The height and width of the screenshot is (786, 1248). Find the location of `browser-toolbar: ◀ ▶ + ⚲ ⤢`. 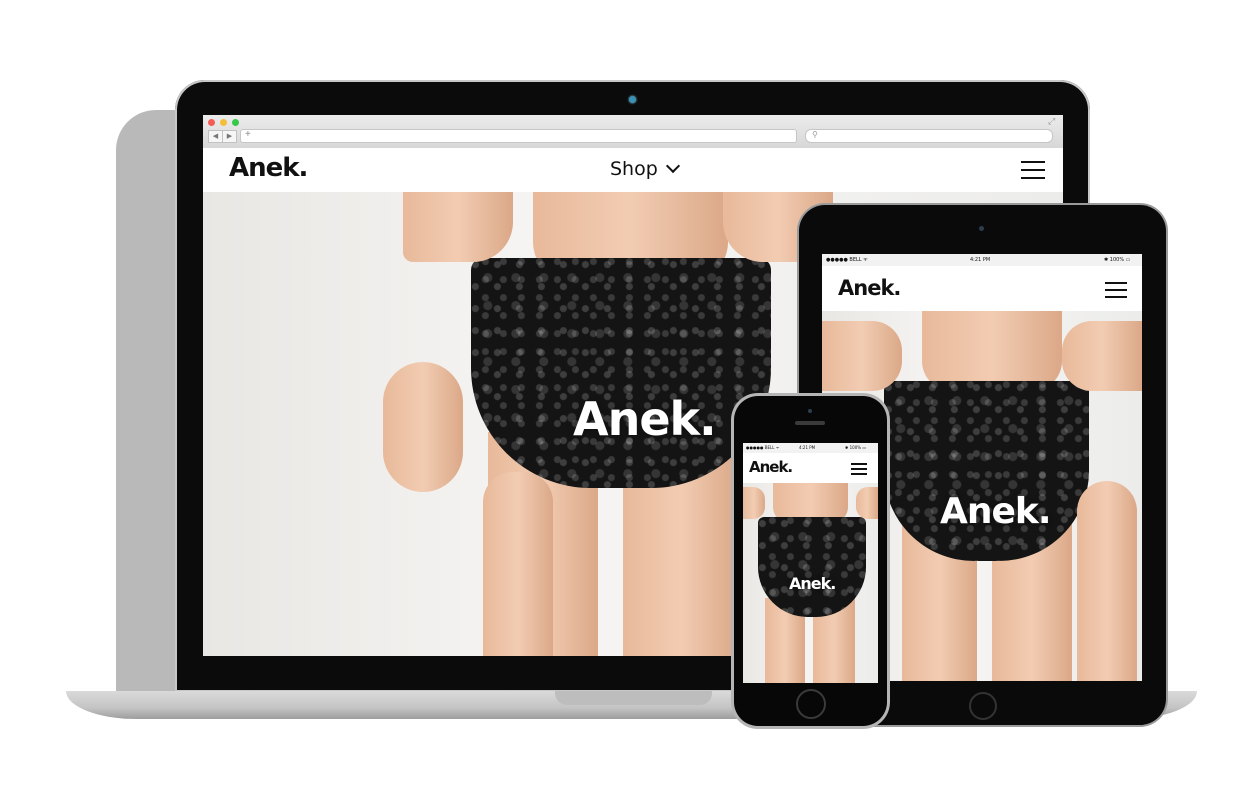

browser-toolbar: ◀ ▶ + ⚲ ⤢ is located at coordinates (633, 132).